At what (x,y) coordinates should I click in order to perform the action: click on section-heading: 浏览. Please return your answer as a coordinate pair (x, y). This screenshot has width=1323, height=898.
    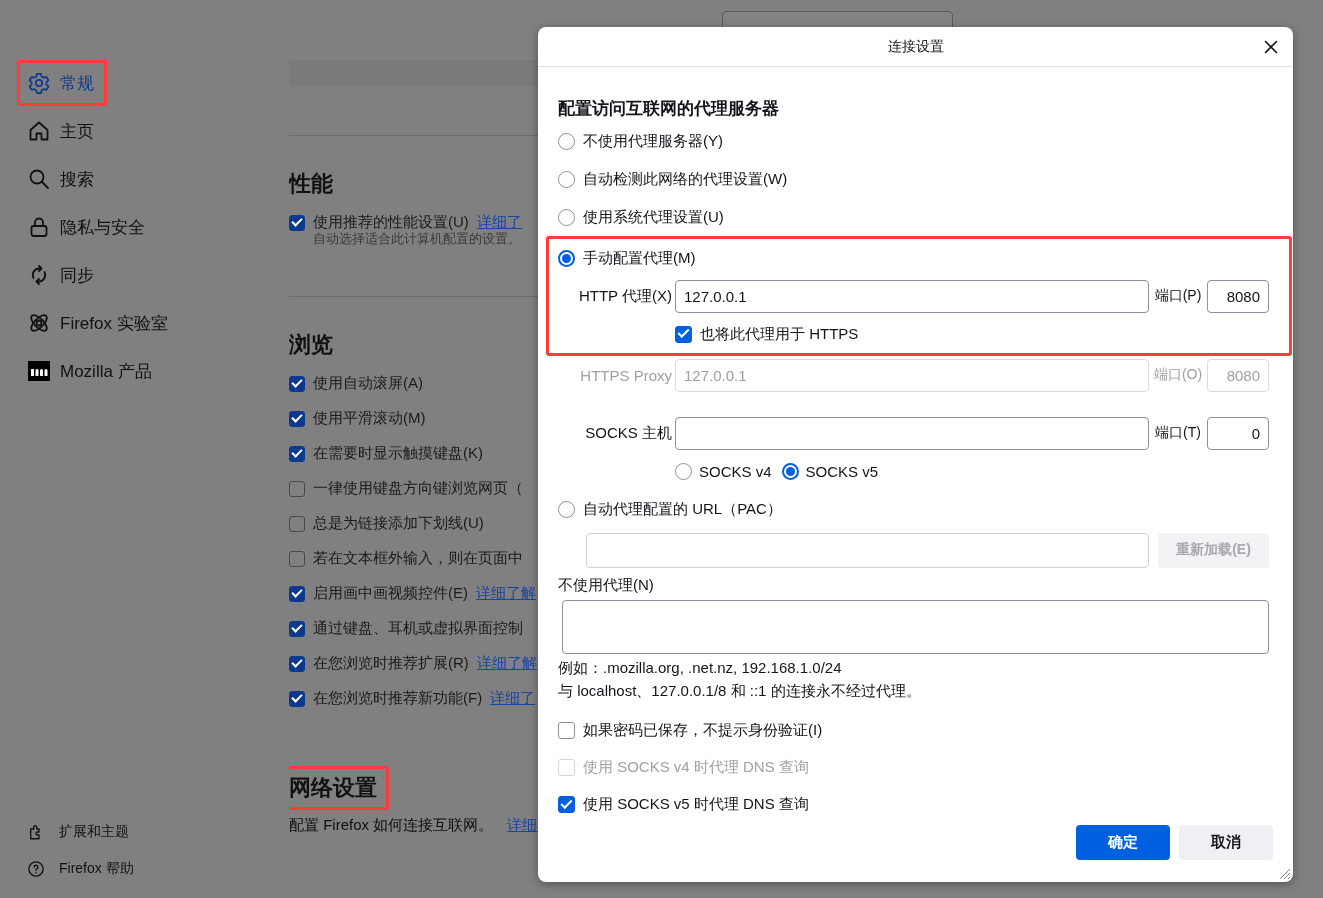
    Looking at the image, I should click on (311, 345).